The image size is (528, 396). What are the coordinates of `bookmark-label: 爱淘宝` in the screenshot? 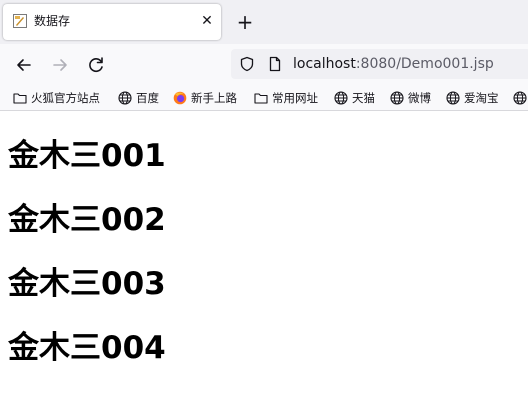 It's located at (481, 98).